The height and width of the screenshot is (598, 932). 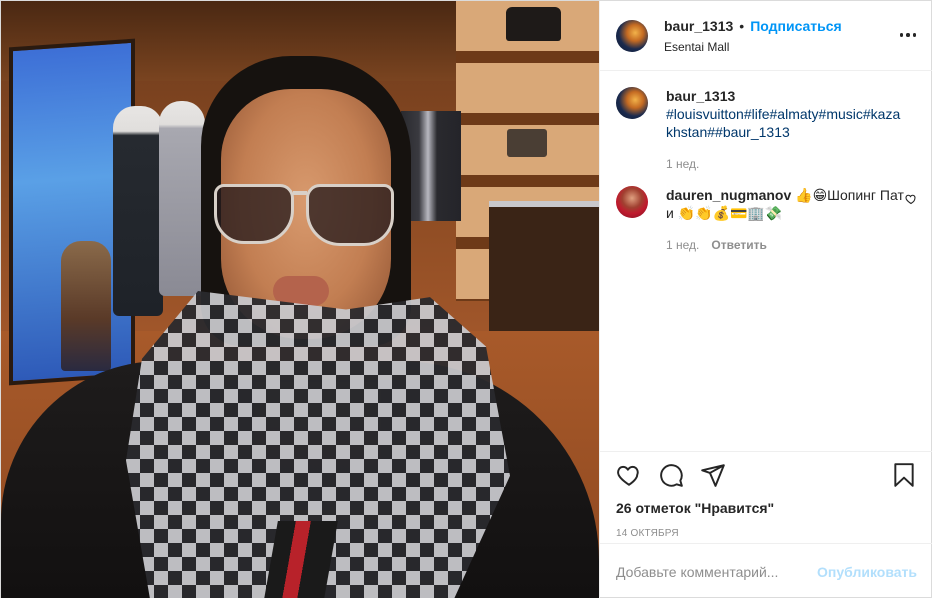 I want to click on commenter-username: dauren_nugmanov, so click(x=728, y=195).